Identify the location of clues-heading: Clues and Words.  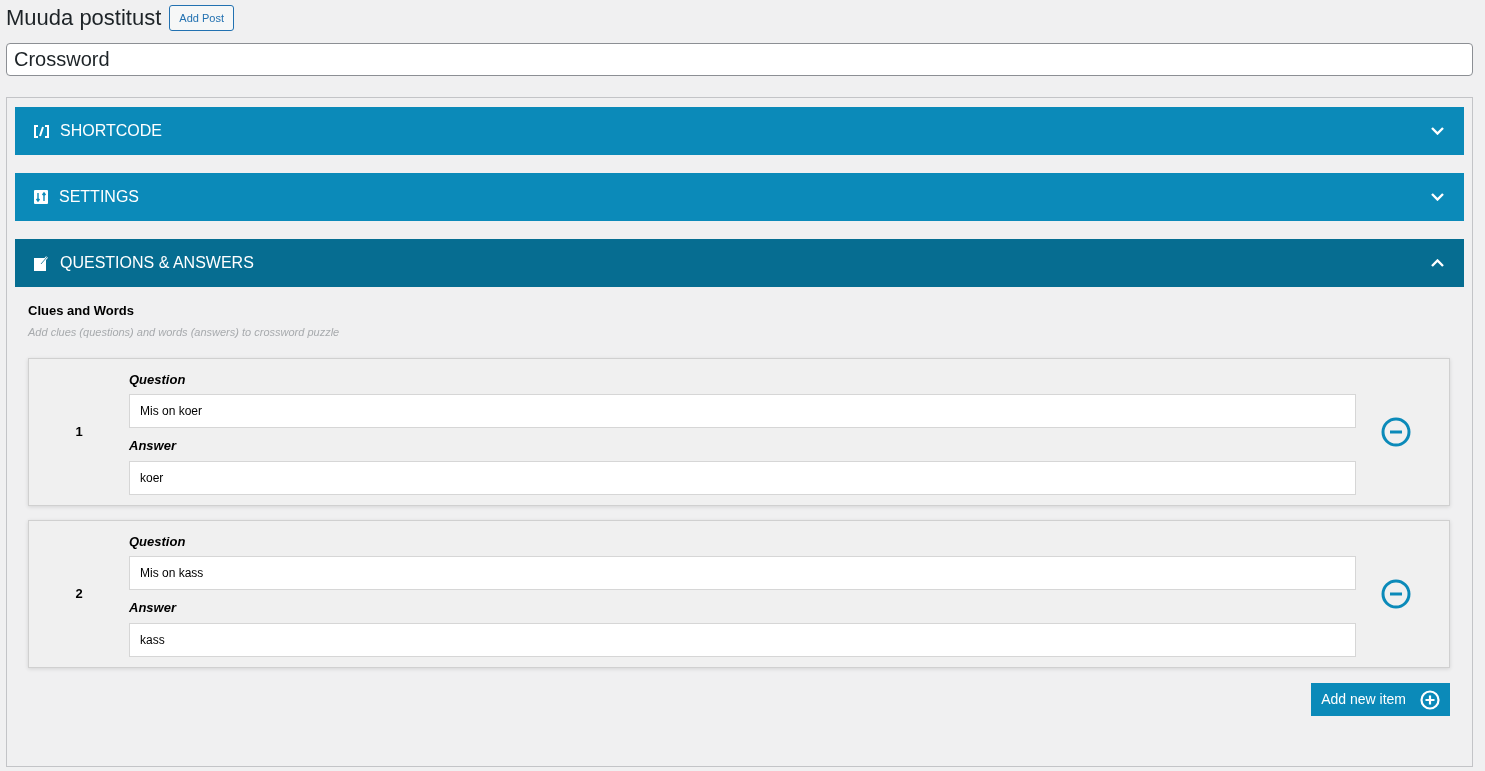
(81, 311).